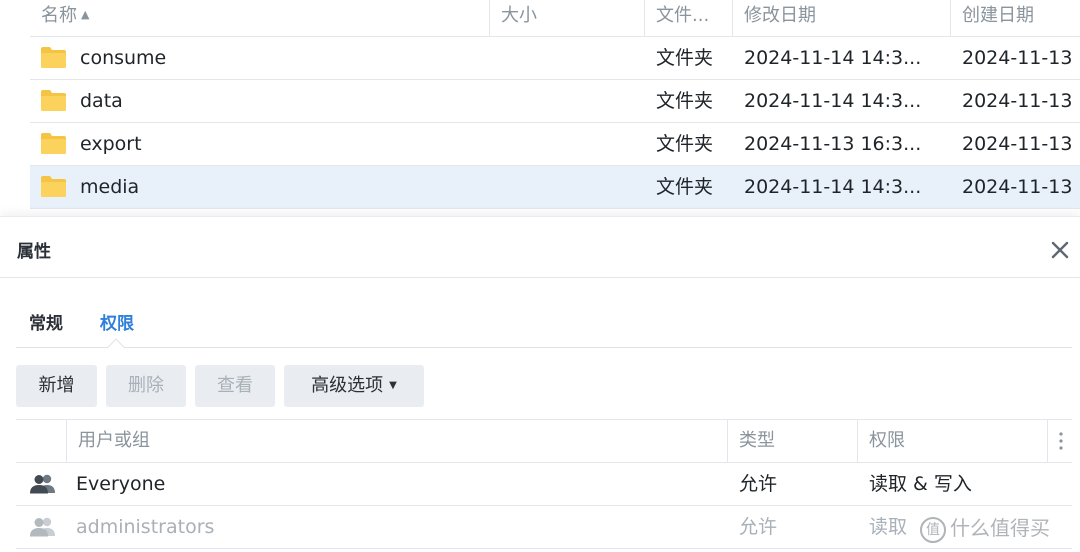 This screenshot has width=1080, height=552. What do you see at coordinates (841, 18) in the screenshot?
I see `column-header-modified: 修改日期` at bounding box center [841, 18].